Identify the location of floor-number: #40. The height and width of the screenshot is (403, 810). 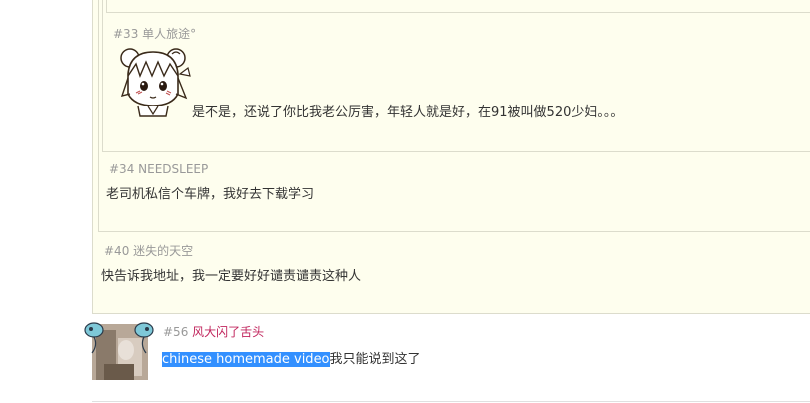
(117, 251).